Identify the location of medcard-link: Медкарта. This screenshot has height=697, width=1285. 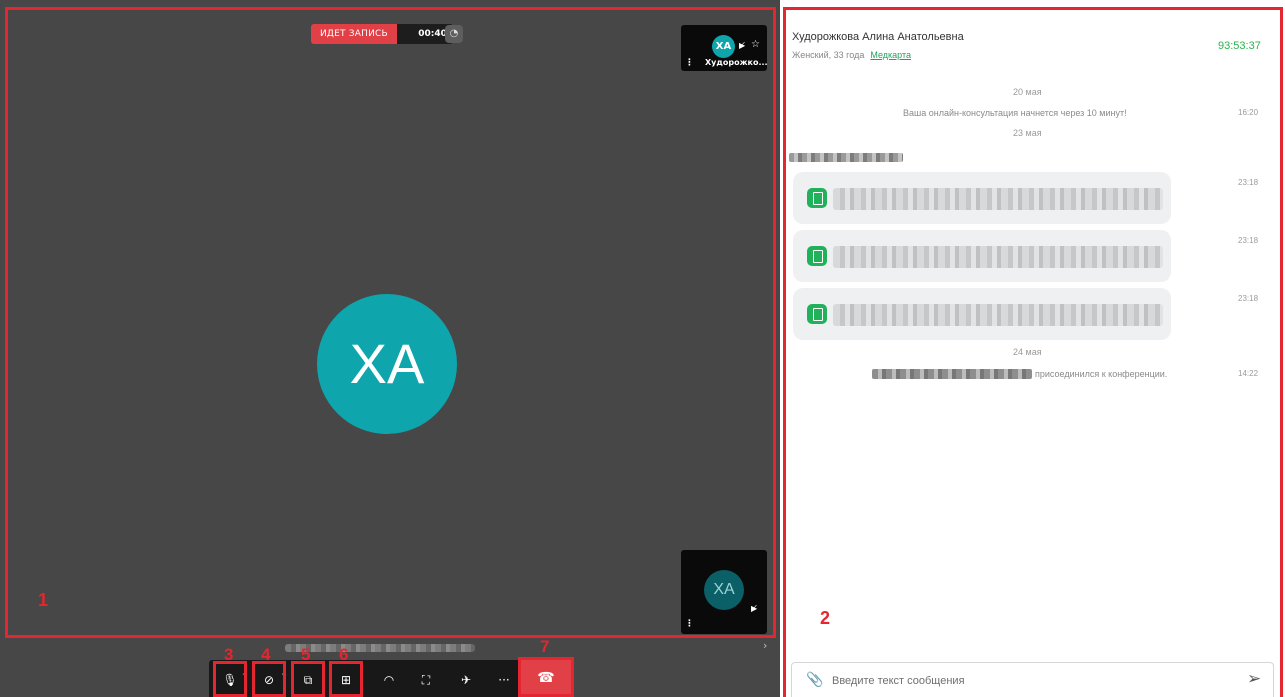
(890, 55).